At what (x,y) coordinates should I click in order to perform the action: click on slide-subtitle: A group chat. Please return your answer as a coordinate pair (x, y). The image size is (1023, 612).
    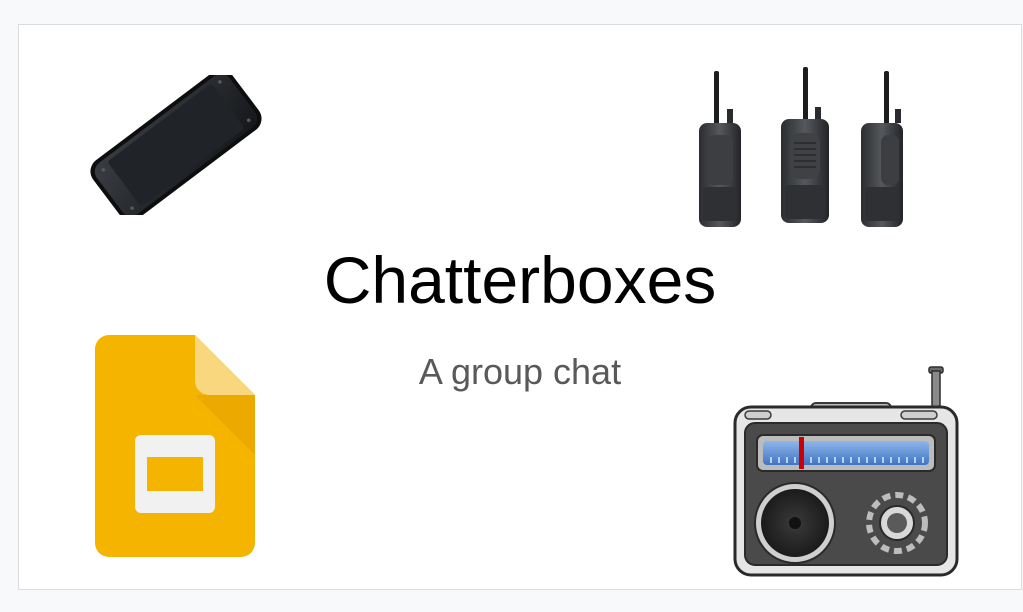
    Looking at the image, I should click on (520, 372).